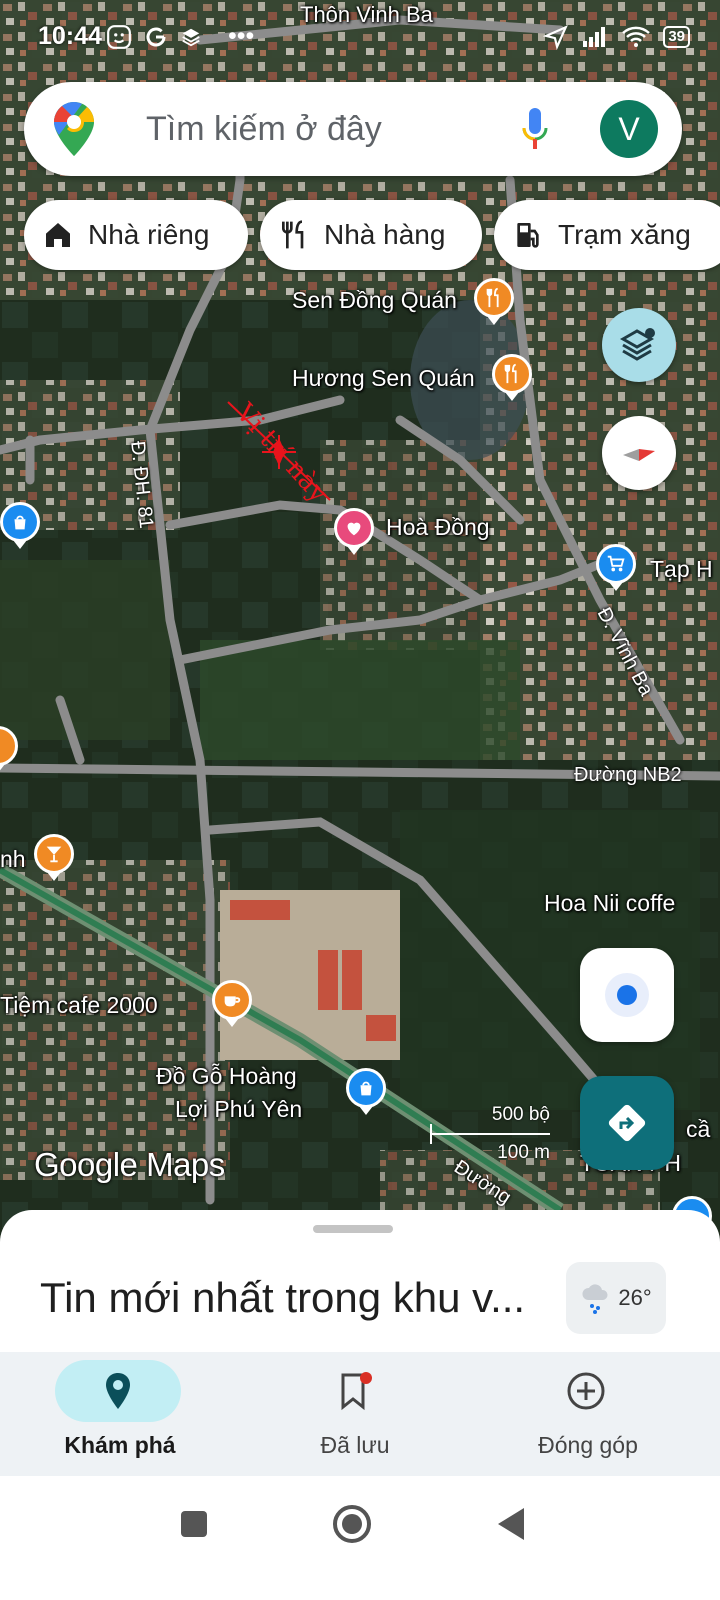  I want to click on cocktail-icon, so click(54, 854).